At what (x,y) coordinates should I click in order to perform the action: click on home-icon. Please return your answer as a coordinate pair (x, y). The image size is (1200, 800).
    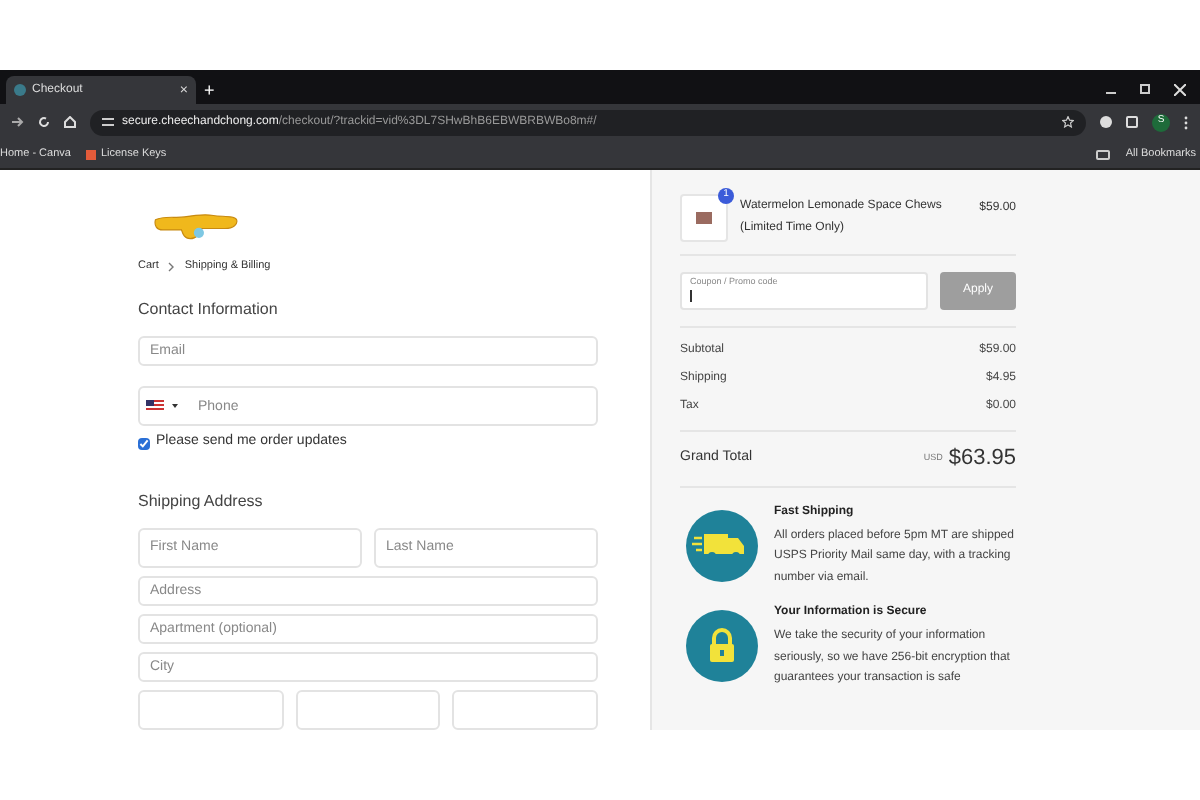
    Looking at the image, I should click on (70, 122).